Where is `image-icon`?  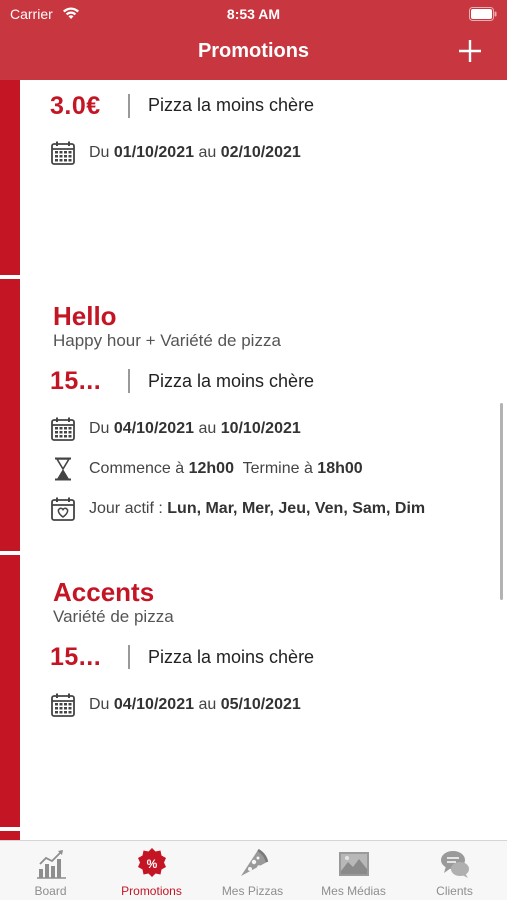 image-icon is located at coordinates (354, 864).